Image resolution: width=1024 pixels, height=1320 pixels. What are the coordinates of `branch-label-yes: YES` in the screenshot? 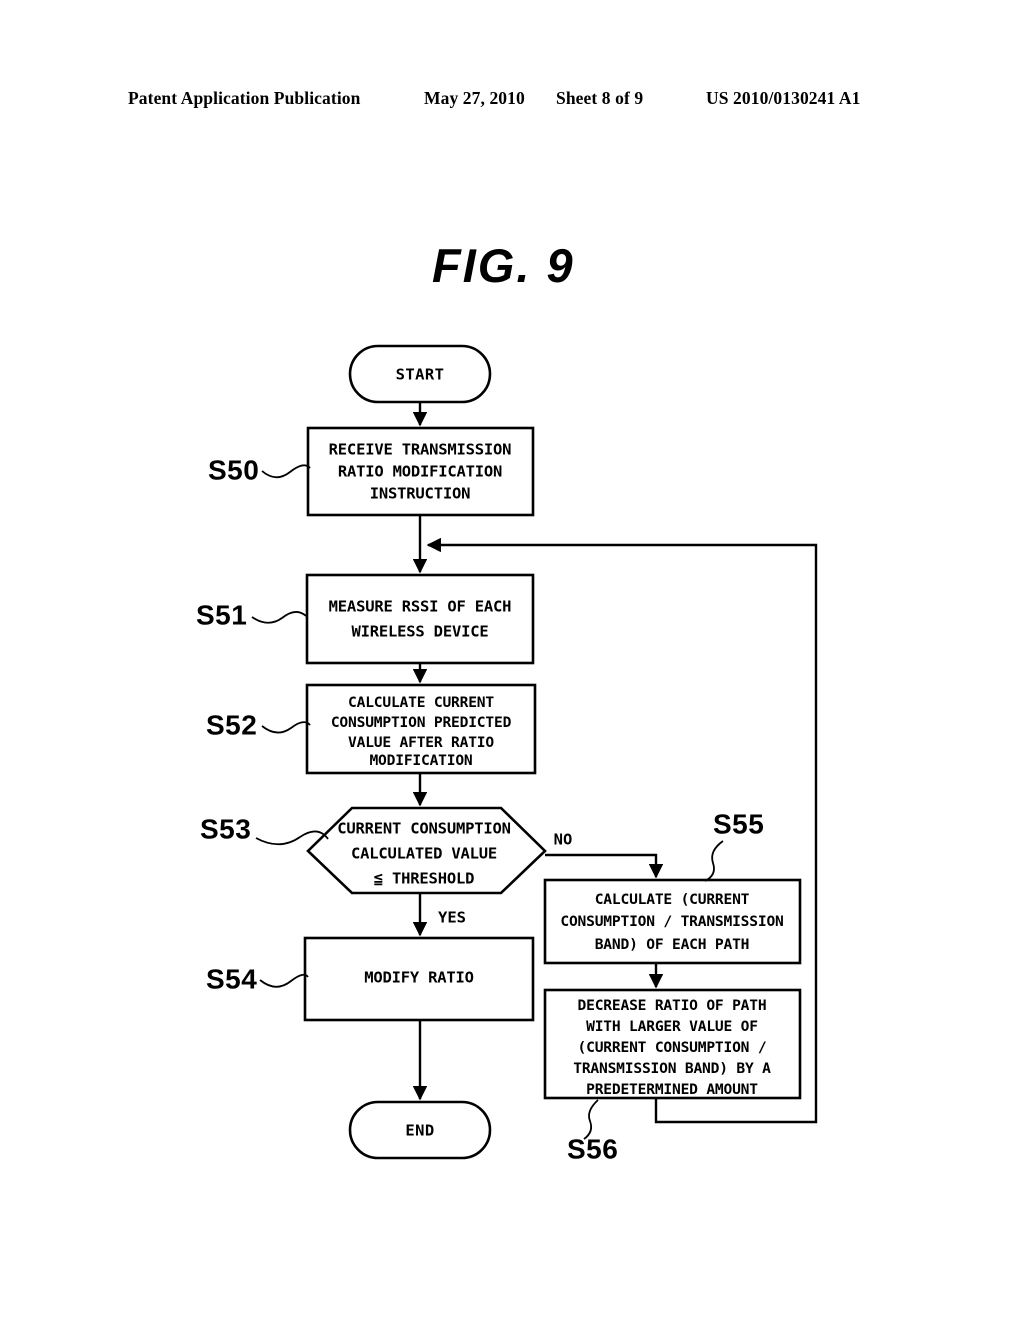 It's located at (452, 918).